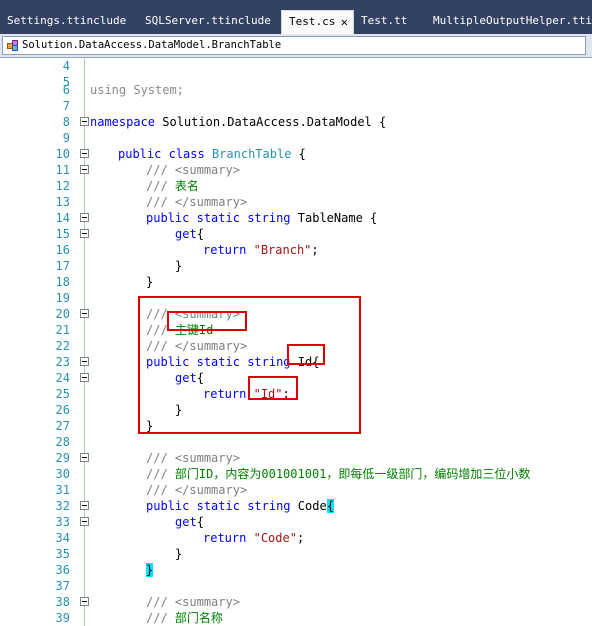 The image size is (592, 626). Describe the element at coordinates (66, 106) in the screenshot. I see `line-number: 7` at that location.